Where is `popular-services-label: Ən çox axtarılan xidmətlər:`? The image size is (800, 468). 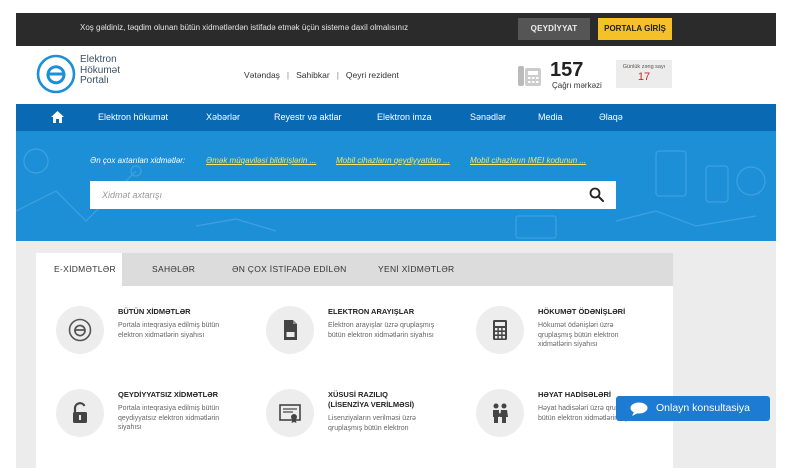
popular-services-label: Ən çox axtarılan xidmətlər: is located at coordinates (138, 160).